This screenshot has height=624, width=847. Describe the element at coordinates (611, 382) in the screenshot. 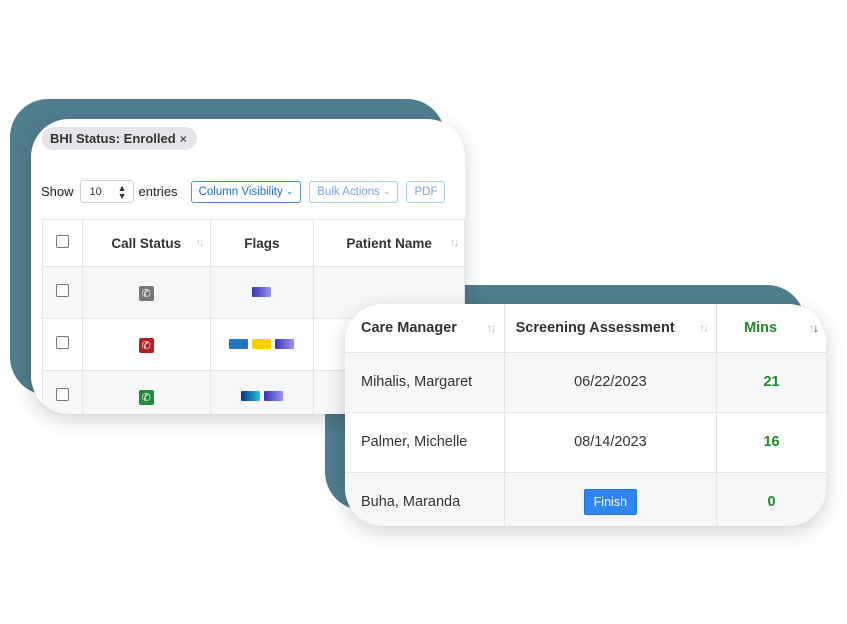

I see `screening-date-cell: 06/22/2023` at that location.